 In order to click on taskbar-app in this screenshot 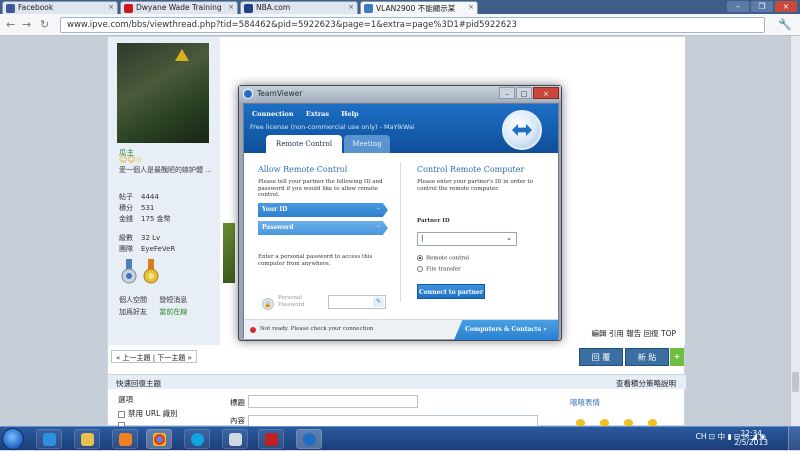, I will do `click(235, 439)`.